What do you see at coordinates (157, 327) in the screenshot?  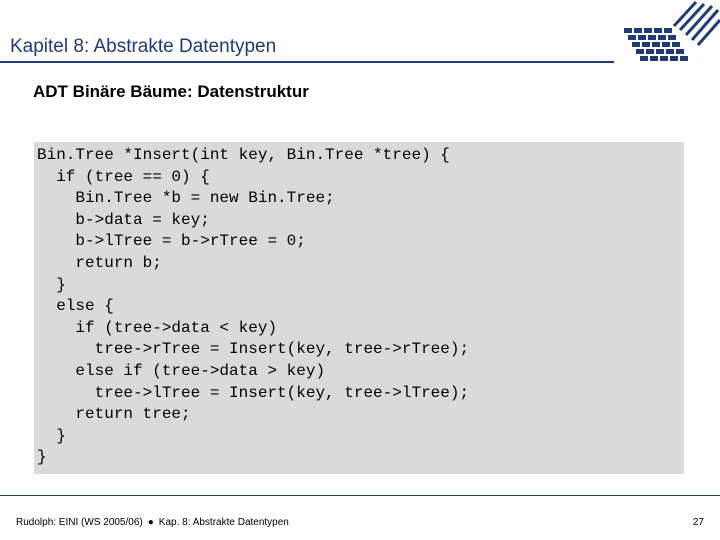 I see `code-line: if (tree->data < key)` at bounding box center [157, 327].